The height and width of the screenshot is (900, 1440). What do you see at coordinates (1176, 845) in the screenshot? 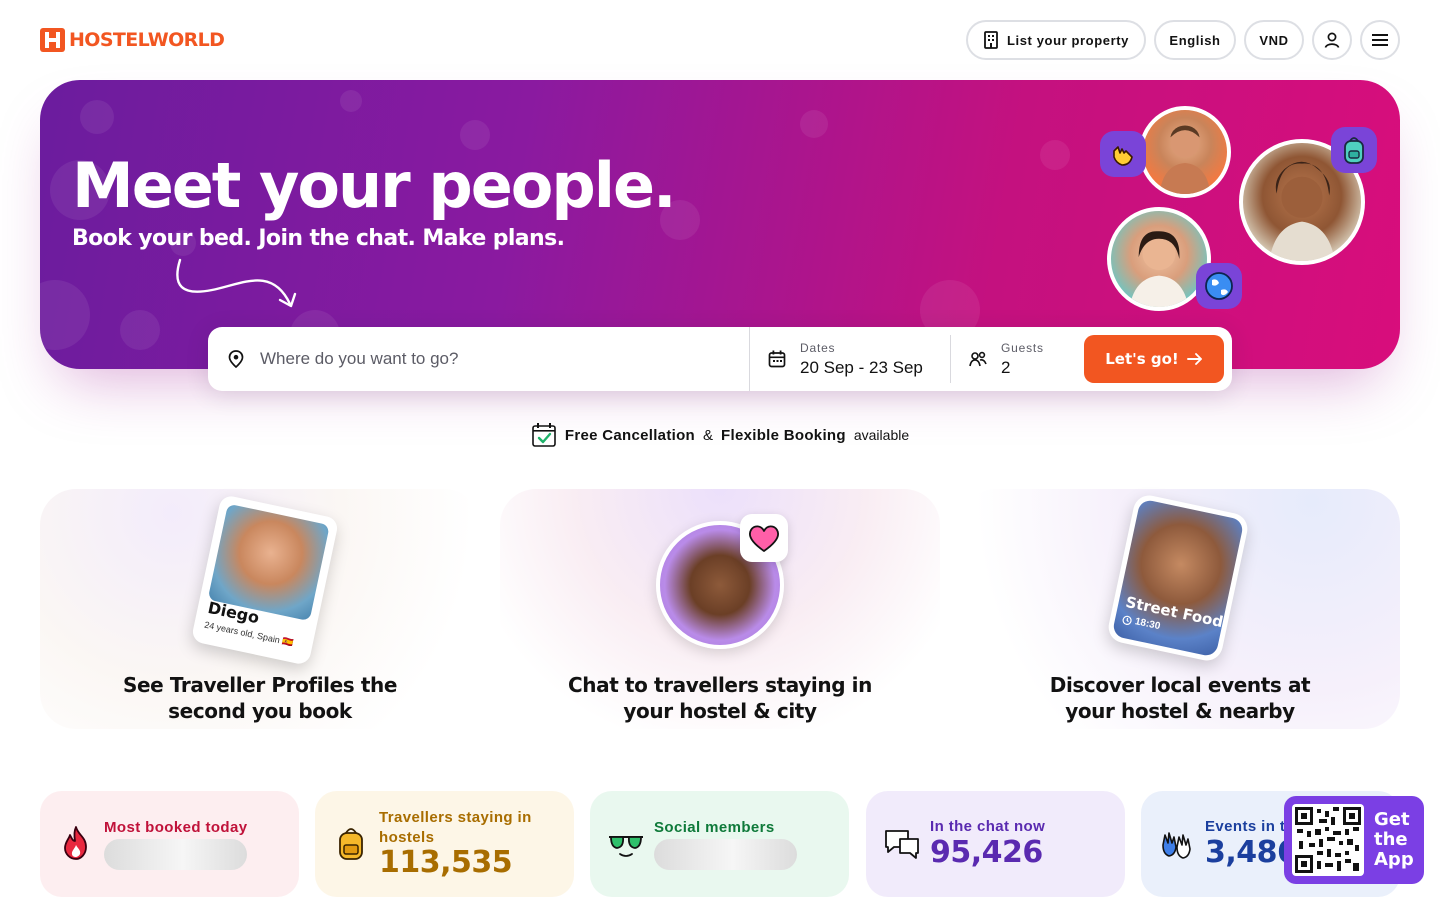
I see `waving-hands-icon` at bounding box center [1176, 845].